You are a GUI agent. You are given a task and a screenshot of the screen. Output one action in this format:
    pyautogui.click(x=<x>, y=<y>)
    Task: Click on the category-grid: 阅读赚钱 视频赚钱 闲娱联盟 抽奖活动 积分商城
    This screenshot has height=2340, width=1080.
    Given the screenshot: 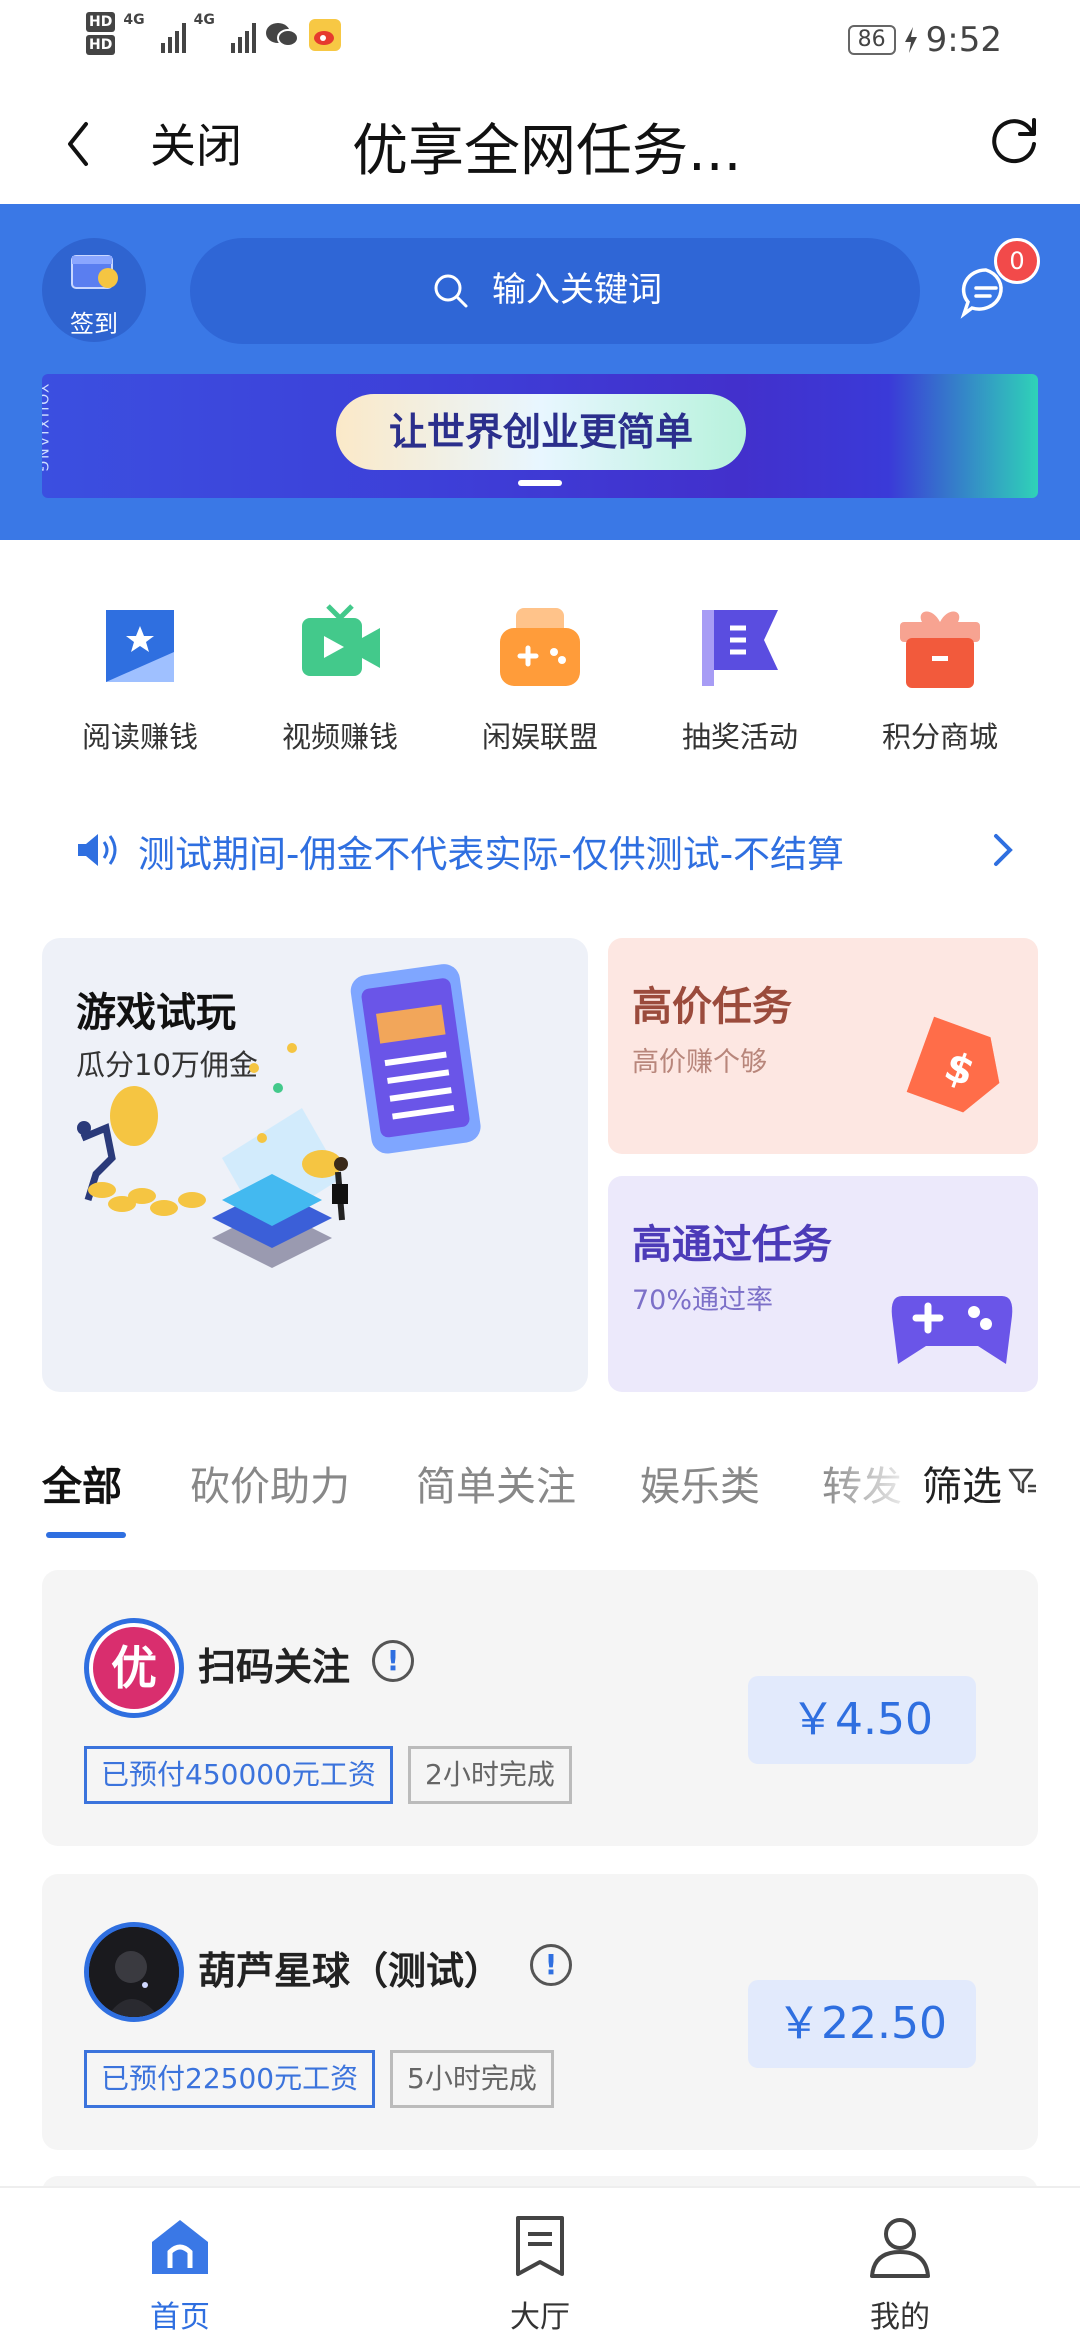 What is the action you would take?
    pyautogui.click(x=540, y=685)
    